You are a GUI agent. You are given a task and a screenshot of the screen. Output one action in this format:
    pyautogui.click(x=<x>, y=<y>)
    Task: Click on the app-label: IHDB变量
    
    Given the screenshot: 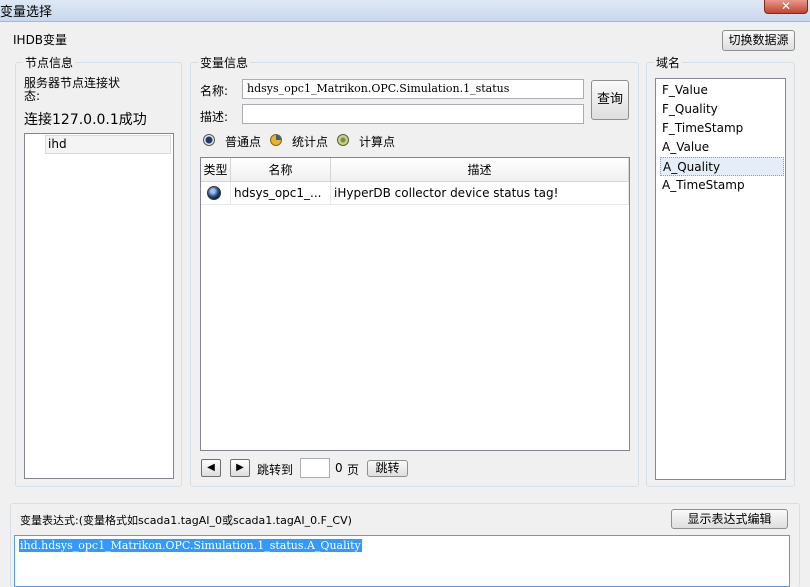 What is the action you would take?
    pyautogui.click(x=40, y=40)
    